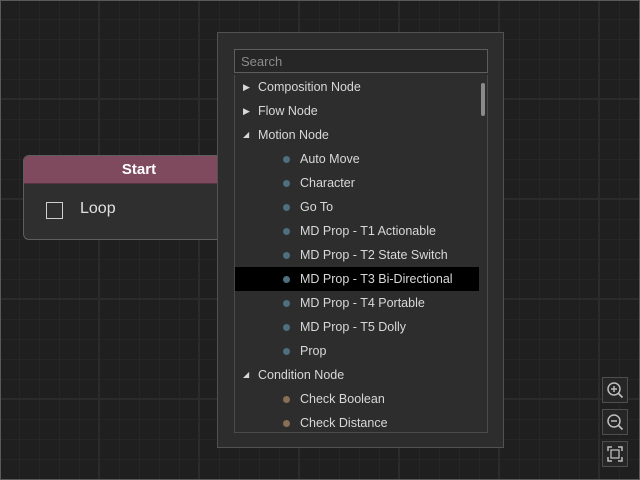 Image resolution: width=640 pixels, height=480 pixels. What do you see at coordinates (361, 159) in the screenshot?
I see `list-item: Auto Move` at bounding box center [361, 159].